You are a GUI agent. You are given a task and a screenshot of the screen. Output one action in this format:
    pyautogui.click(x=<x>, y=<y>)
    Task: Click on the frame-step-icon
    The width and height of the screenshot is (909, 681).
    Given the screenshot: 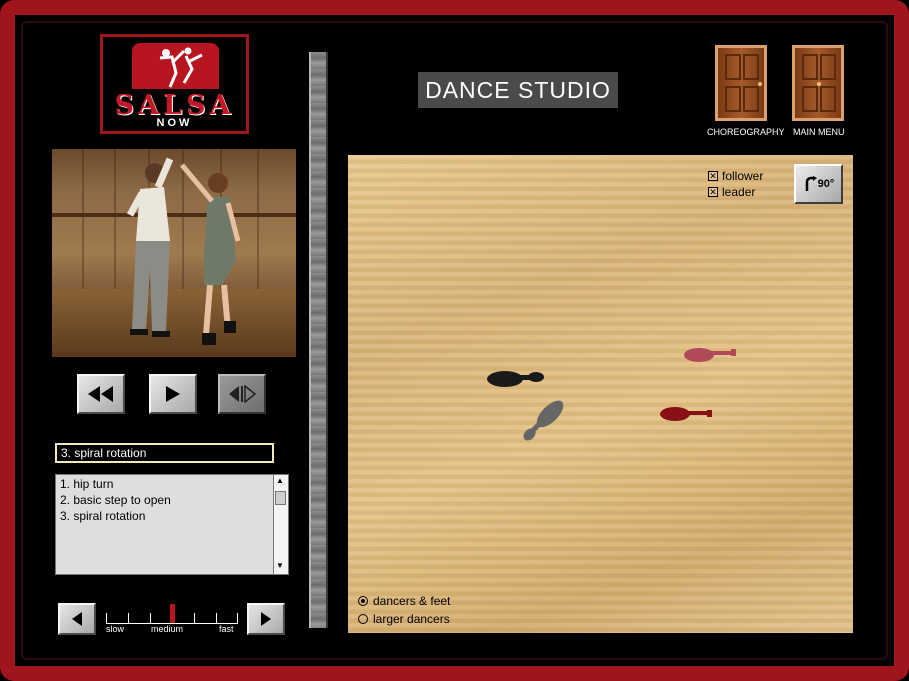 What is the action you would take?
    pyautogui.click(x=243, y=394)
    